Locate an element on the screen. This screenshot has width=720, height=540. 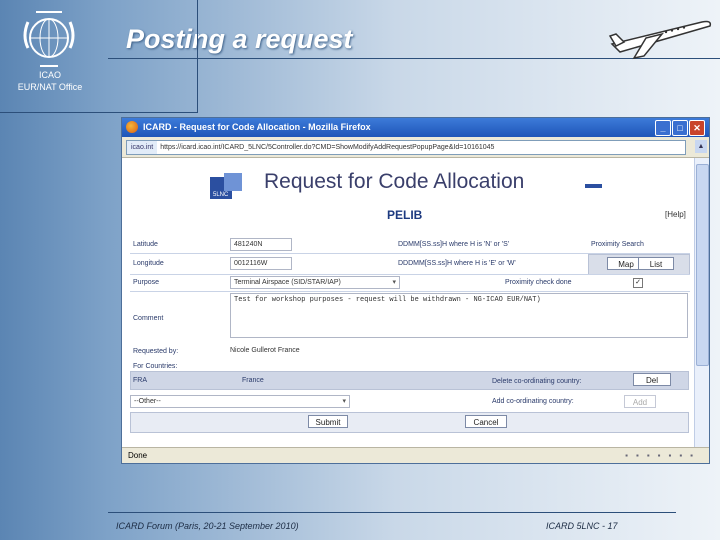
longitude-input: 0012116W is located at coordinates (261, 263).